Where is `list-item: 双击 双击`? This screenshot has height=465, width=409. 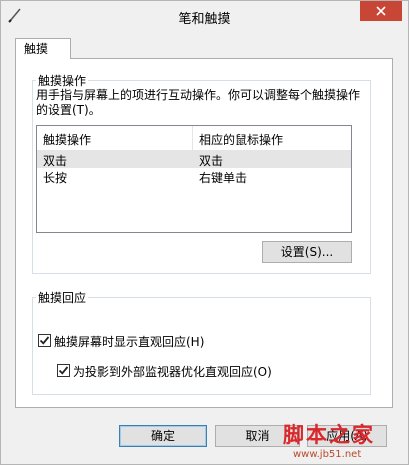 list-item: 双击 双击 is located at coordinates (194, 159).